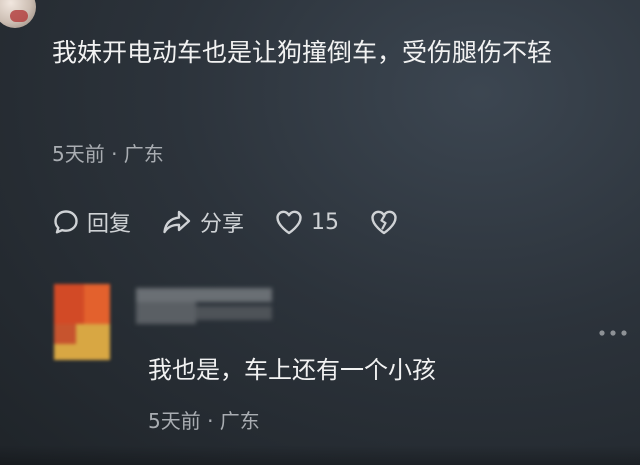  Describe the element at coordinates (222, 224) in the screenshot. I see `share-label: 分享` at that location.